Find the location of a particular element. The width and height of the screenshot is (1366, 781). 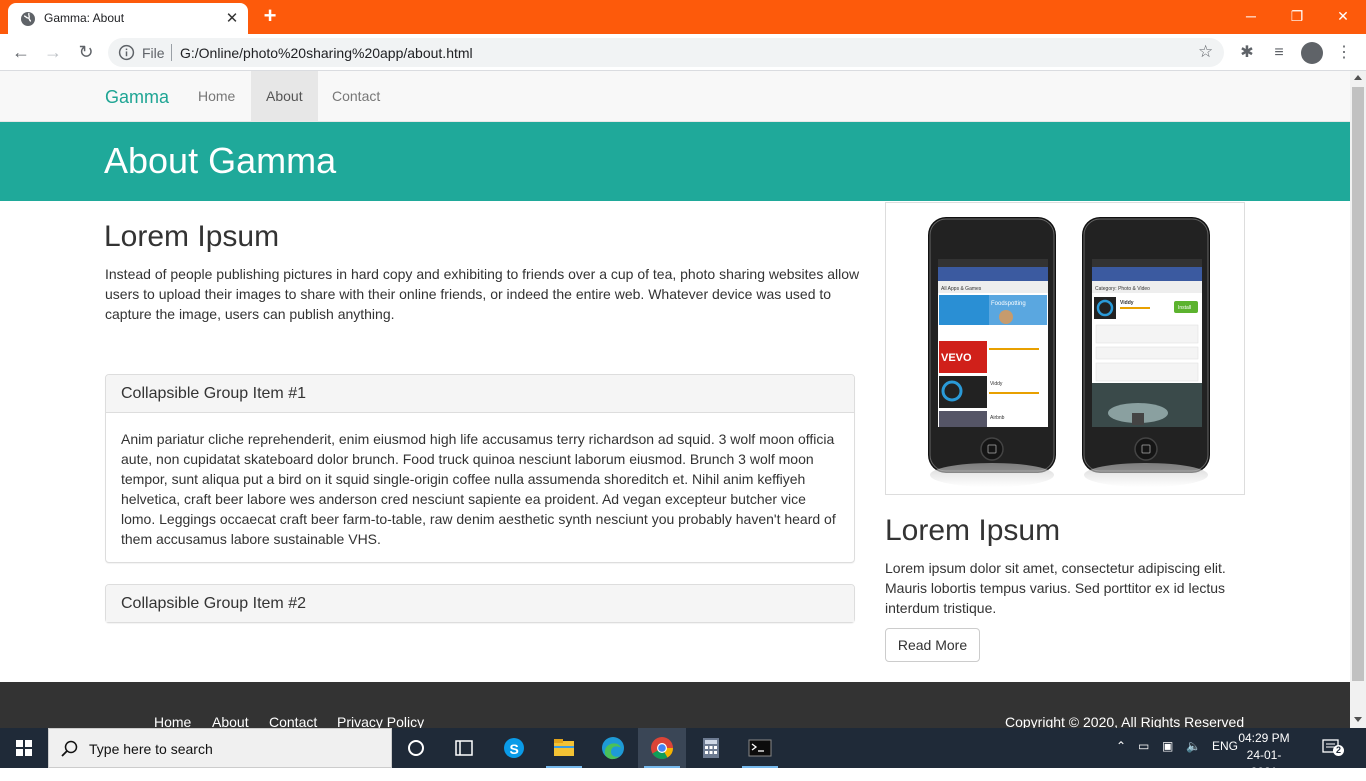

scroll-down-icon is located at coordinates (1358, 719).